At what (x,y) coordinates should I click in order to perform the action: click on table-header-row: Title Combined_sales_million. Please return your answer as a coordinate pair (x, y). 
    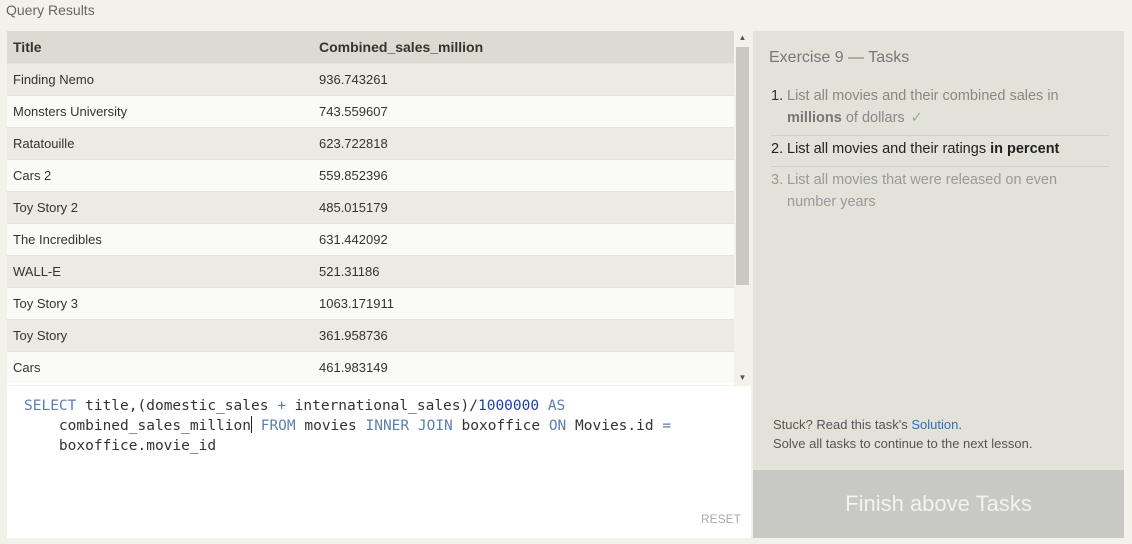
    Looking at the image, I should click on (370, 47).